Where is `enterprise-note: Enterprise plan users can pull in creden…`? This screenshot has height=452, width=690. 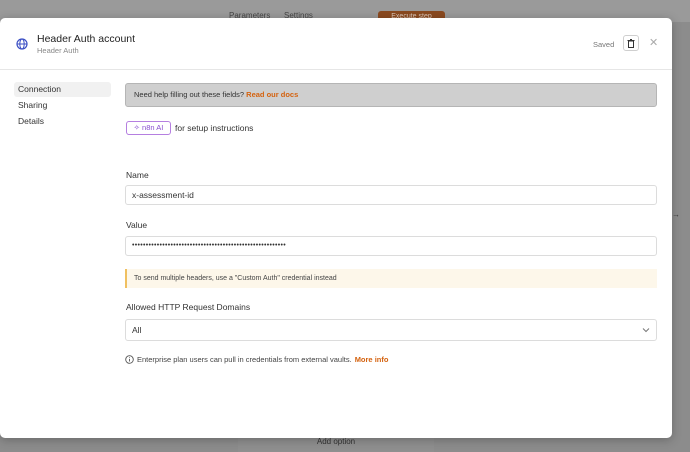 enterprise-note: Enterprise plan users can pull in creden… is located at coordinates (256, 359).